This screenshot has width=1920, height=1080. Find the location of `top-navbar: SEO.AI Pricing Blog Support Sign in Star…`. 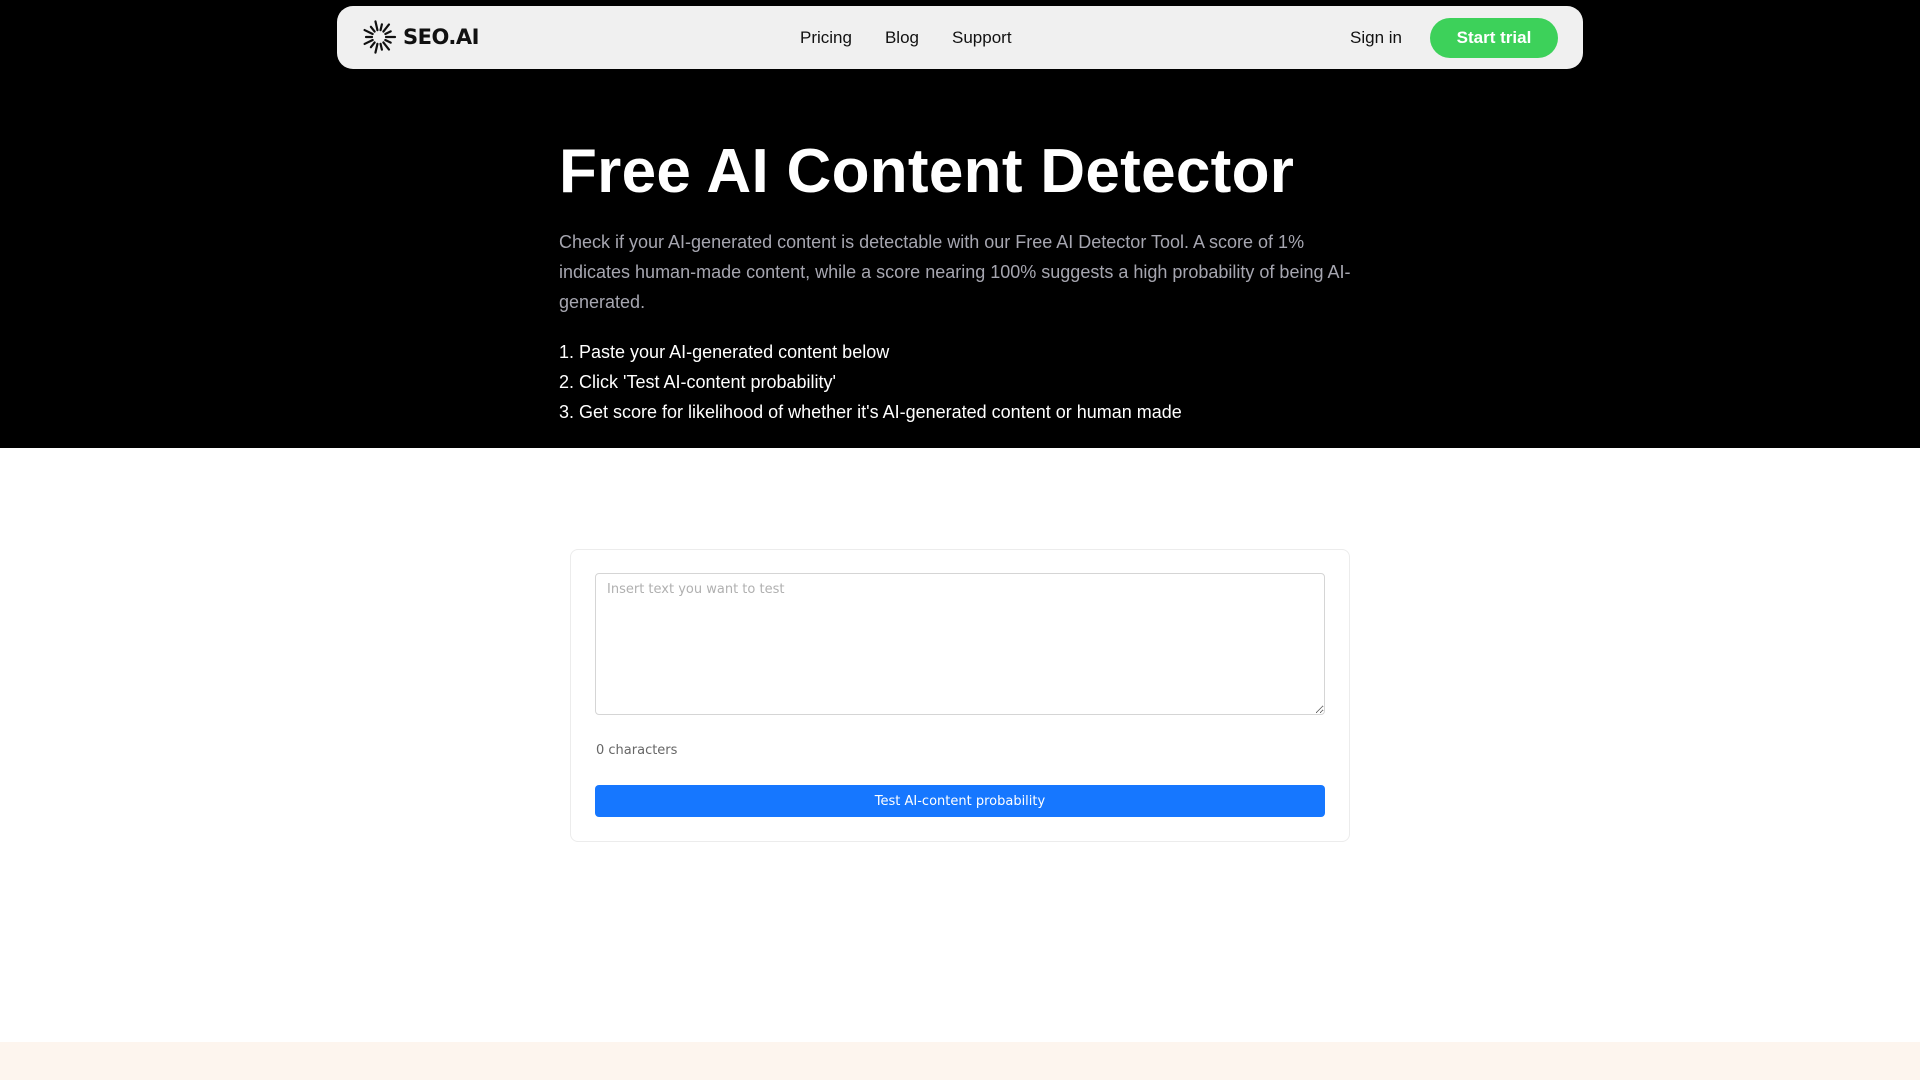

top-navbar: SEO.AI Pricing Blog Support Sign in Star… is located at coordinates (960, 37).